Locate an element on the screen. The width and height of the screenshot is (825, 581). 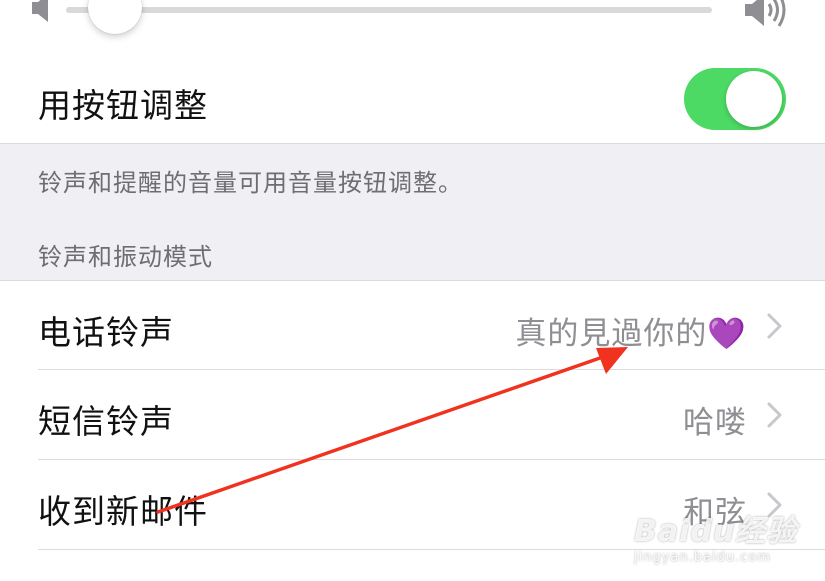
sound-row-label: 短信铃声 is located at coordinates (106, 421).